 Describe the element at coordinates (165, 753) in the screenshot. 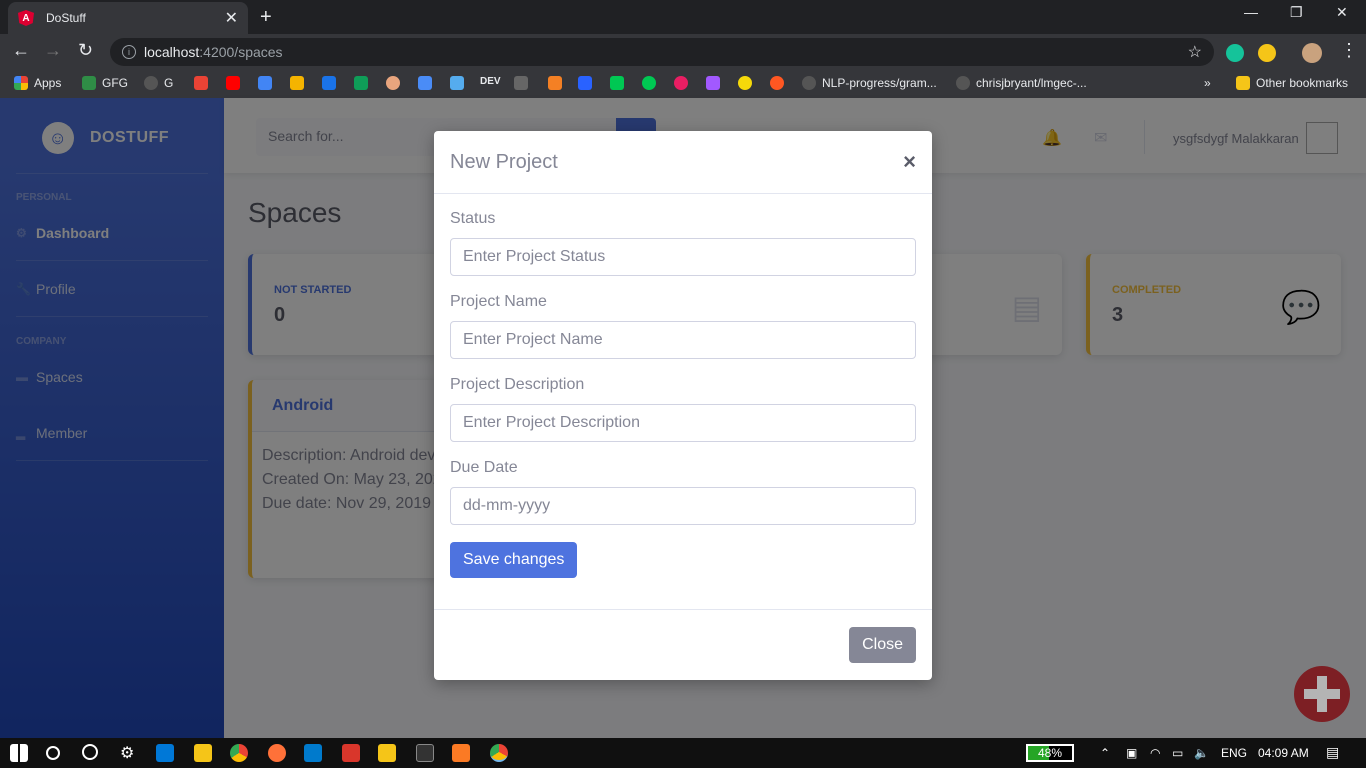

I see `desktop-icon` at that location.